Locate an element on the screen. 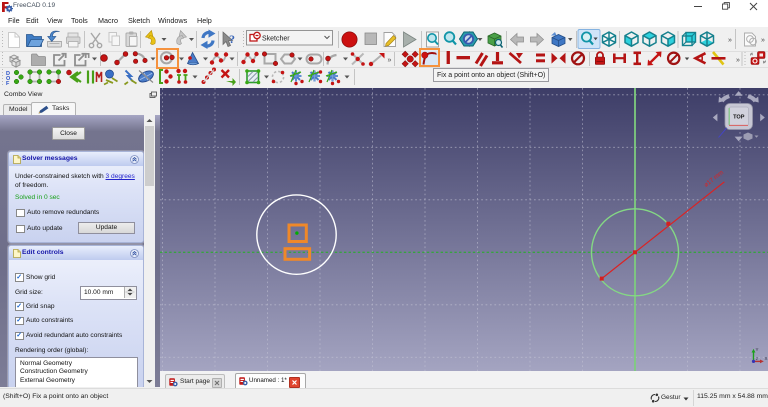 The image size is (768, 407). svg-text: Sketcher is located at coordinates (276, 39).